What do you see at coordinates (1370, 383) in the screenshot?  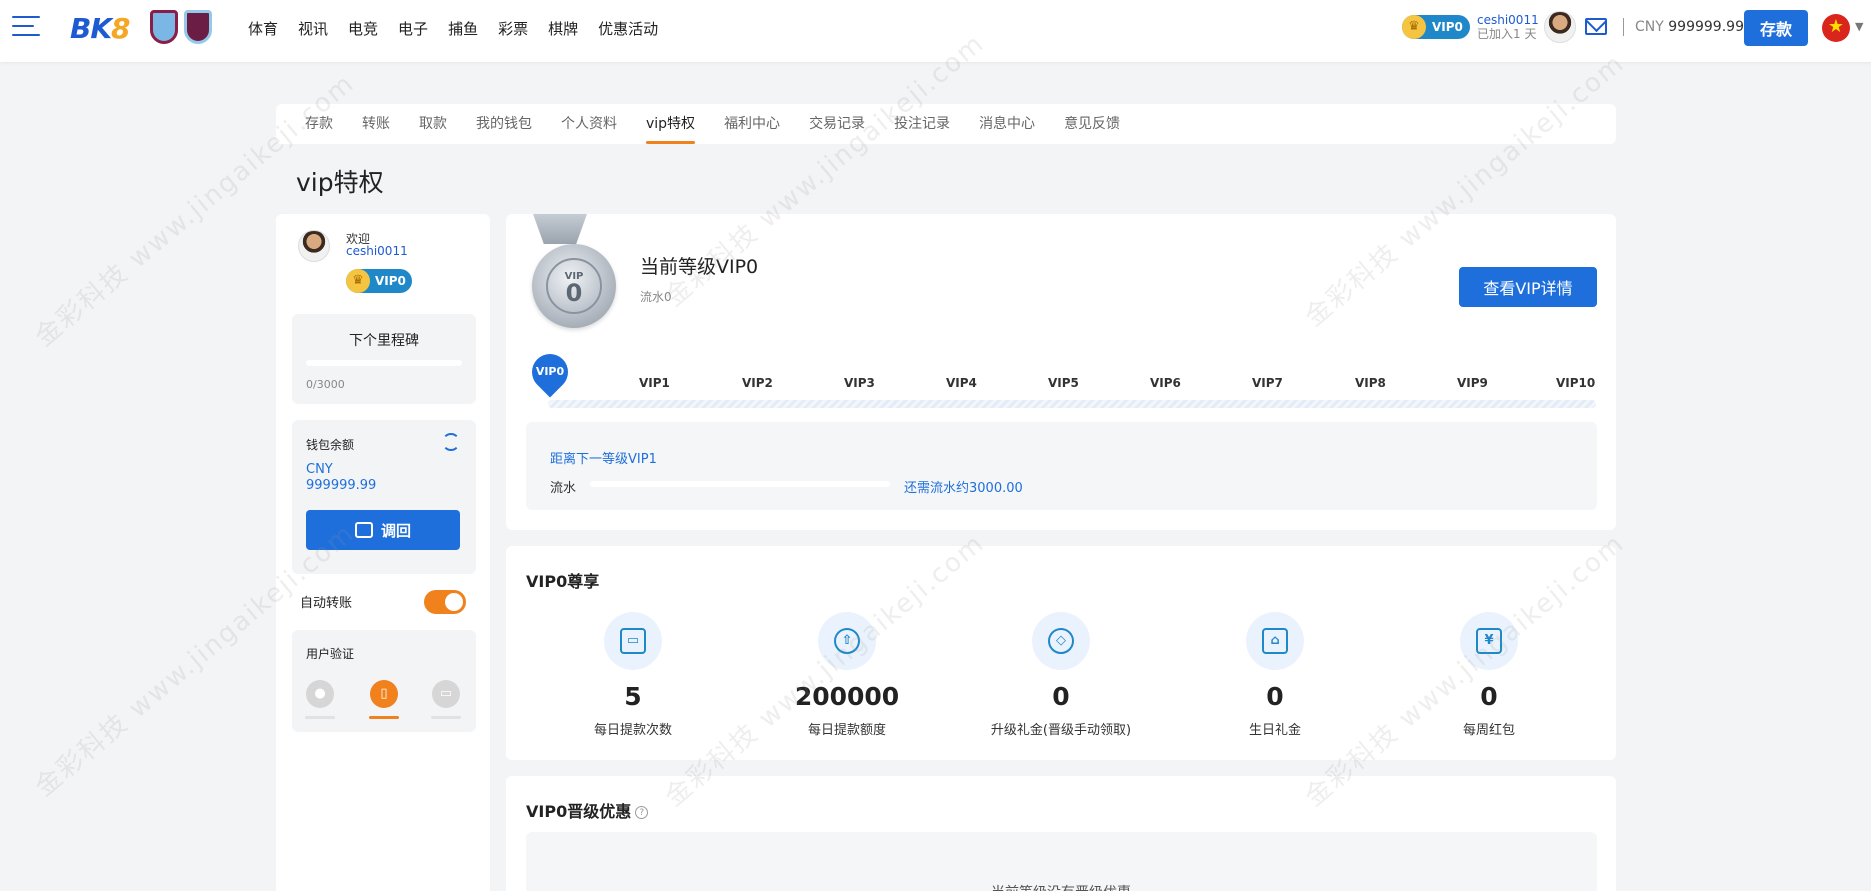 I see `level-label: VIP8` at bounding box center [1370, 383].